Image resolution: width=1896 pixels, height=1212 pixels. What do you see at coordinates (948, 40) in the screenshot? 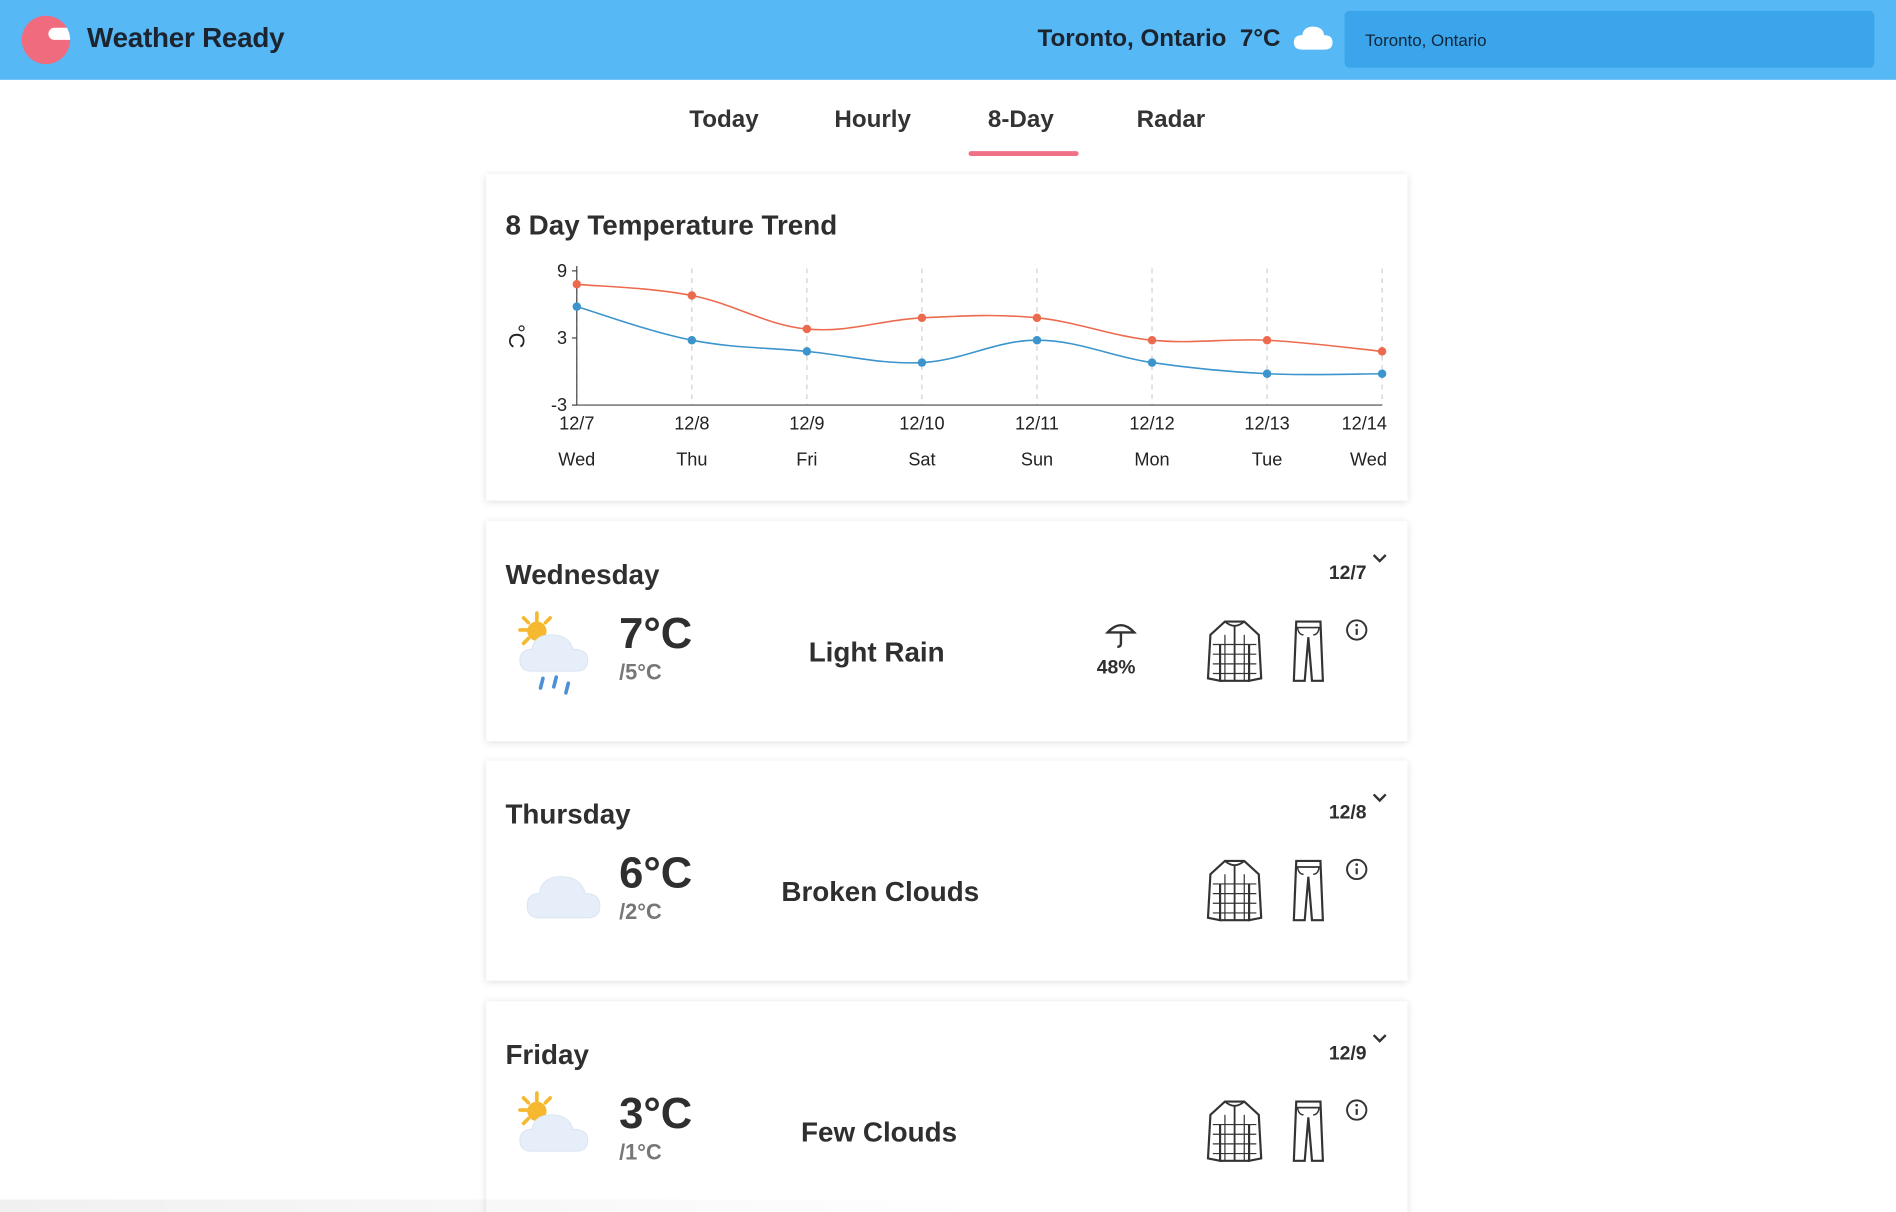
I see `top-header: Weather Ready Toronto, Ontario 7°C` at bounding box center [948, 40].